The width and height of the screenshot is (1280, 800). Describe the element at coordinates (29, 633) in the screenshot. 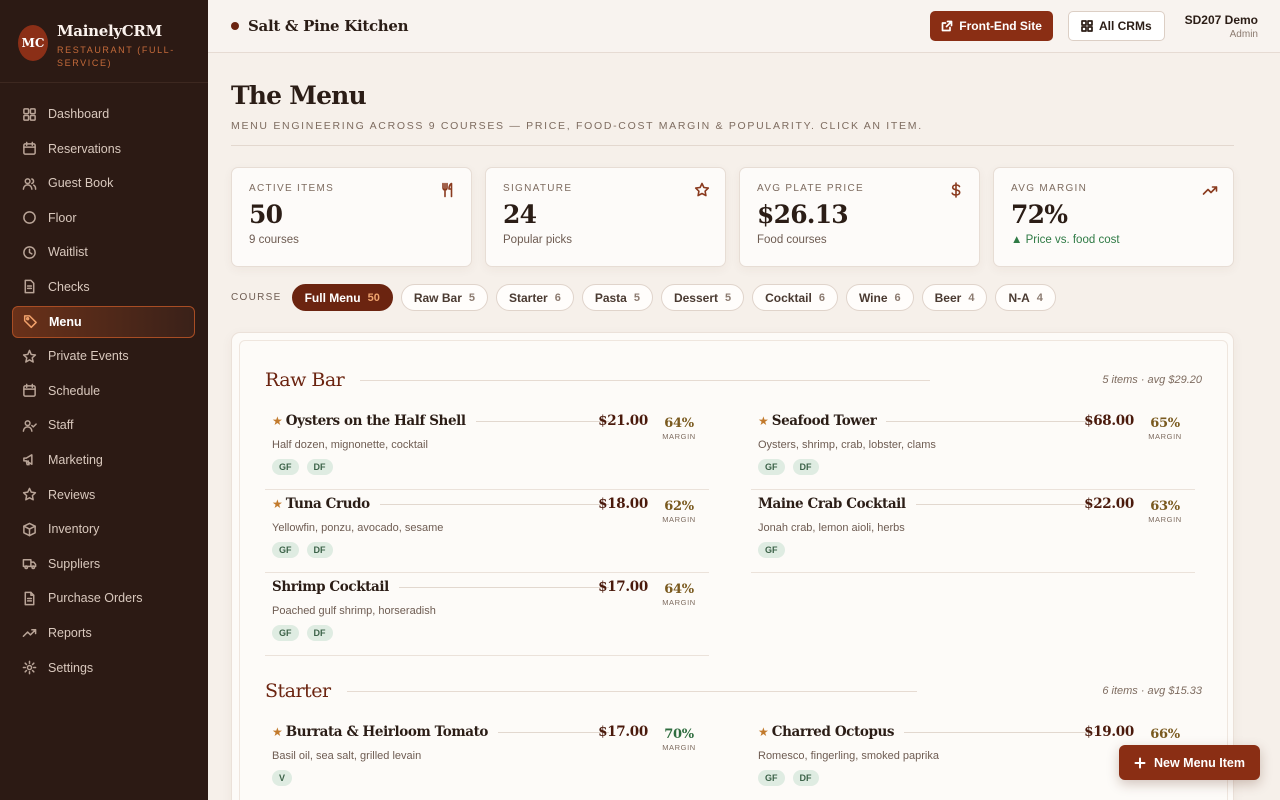

I see `trend-icon` at that location.